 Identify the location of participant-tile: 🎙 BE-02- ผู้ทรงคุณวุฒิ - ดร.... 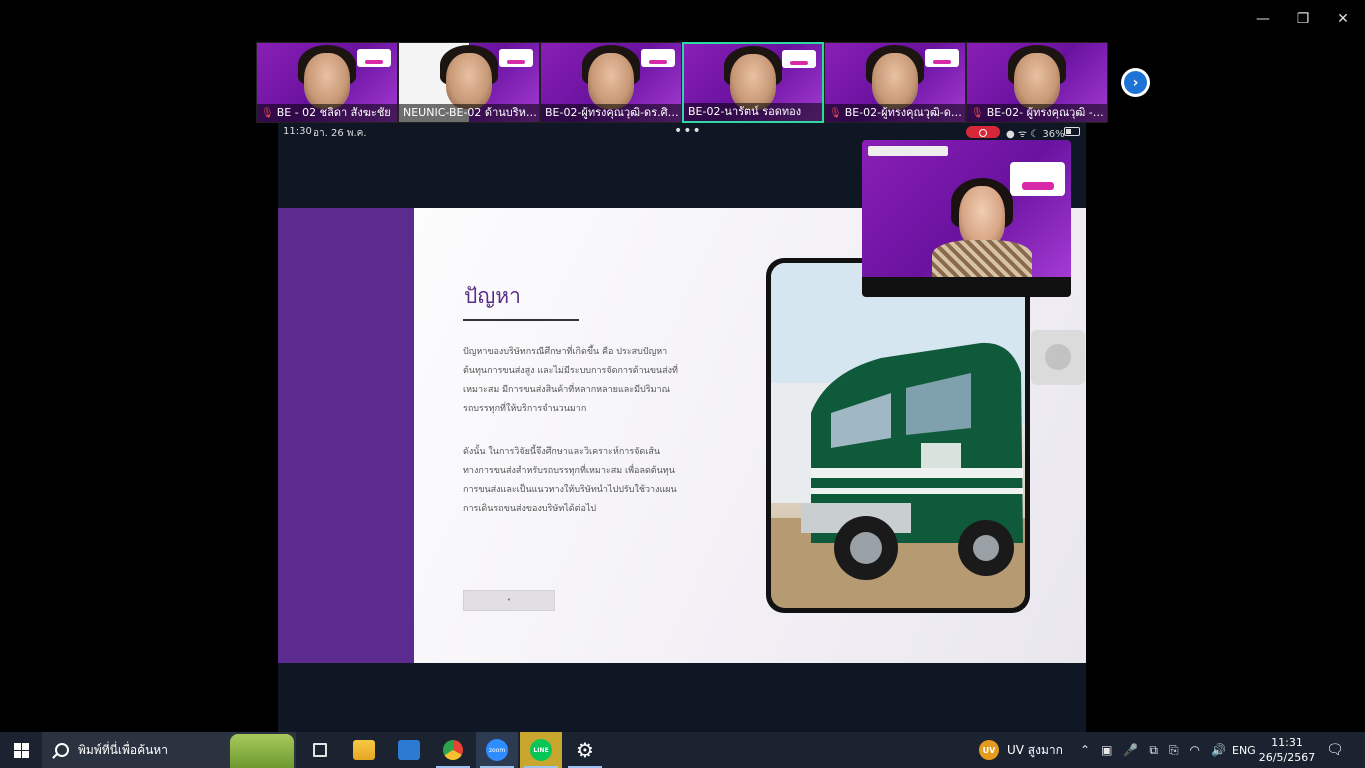
(1037, 82).